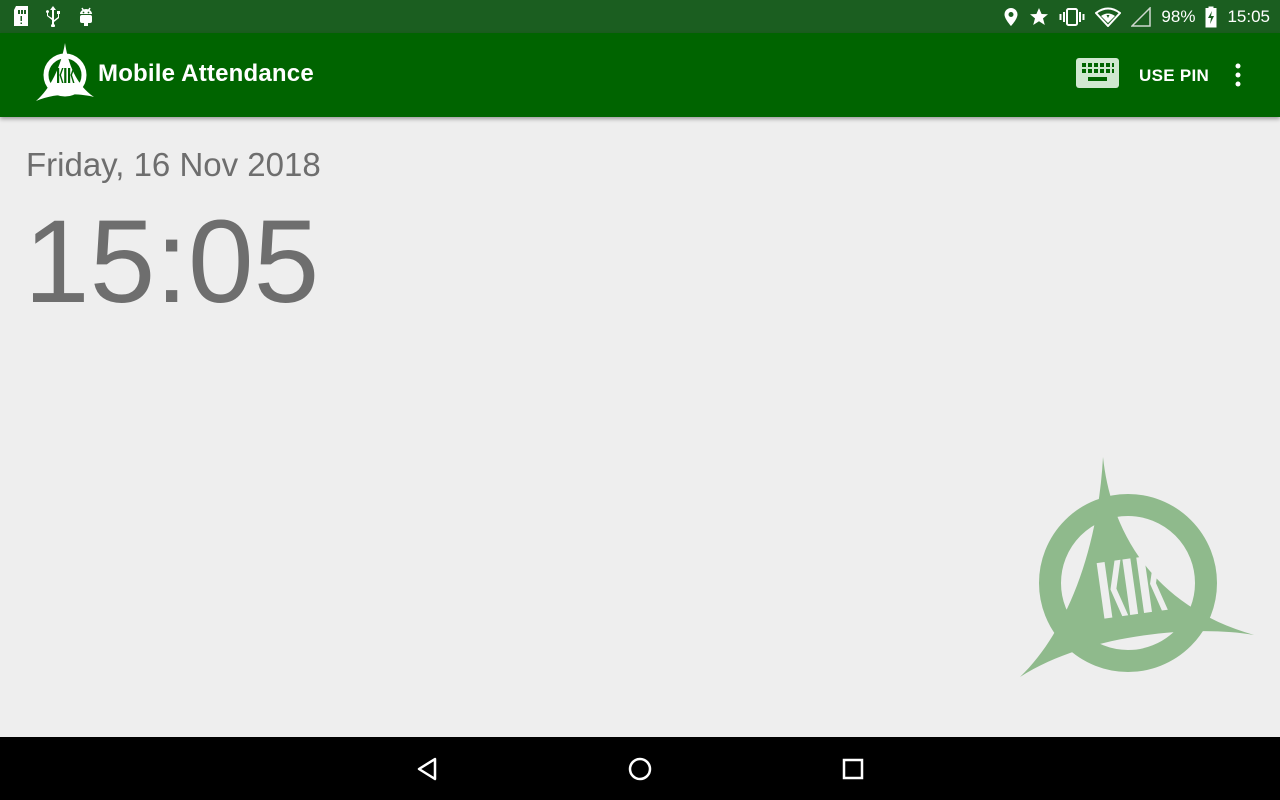 The width and height of the screenshot is (1280, 800). I want to click on battery-percent: 98%, so click(1178, 16).